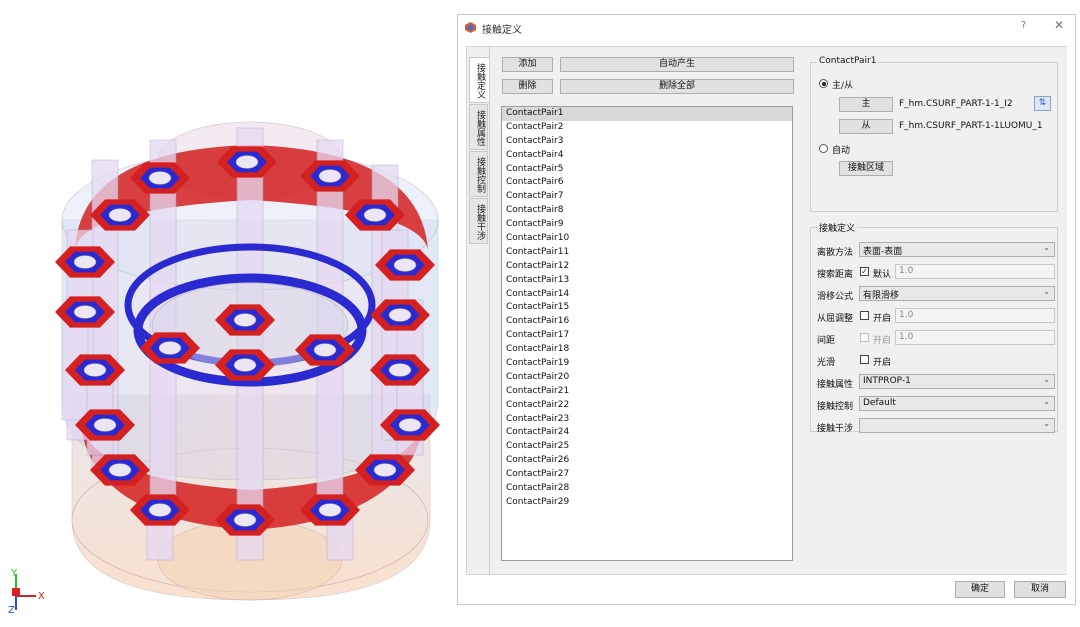 This screenshot has width=1080, height=627. I want to click on list-item: ContactPair13, so click(647, 281).